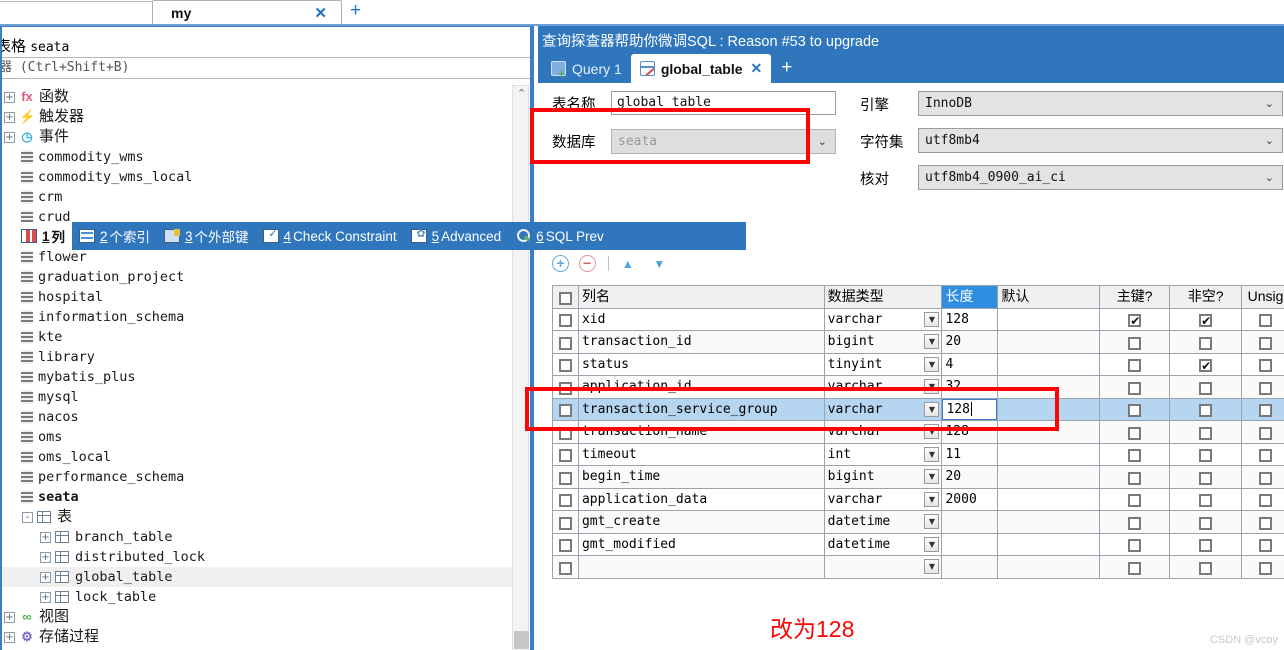  Describe the element at coordinates (258, 417) in the screenshot. I see `tree-item-nacos: nacos` at that location.